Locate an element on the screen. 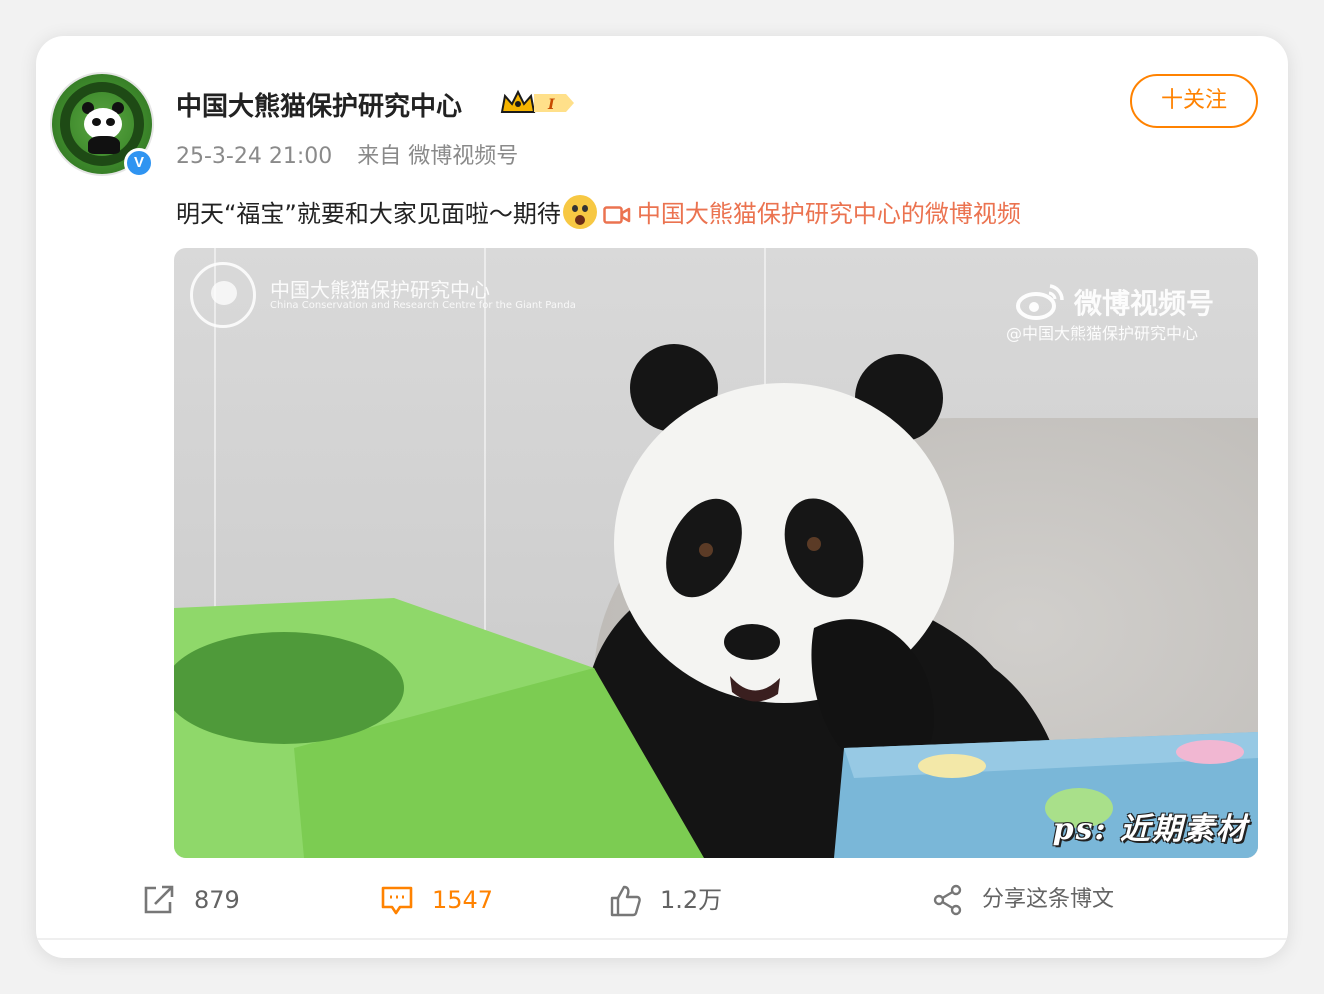 The height and width of the screenshot is (994, 1324). video-link-label: 中国大熊猫保护研究中心的微博视频 is located at coordinates (828, 214).